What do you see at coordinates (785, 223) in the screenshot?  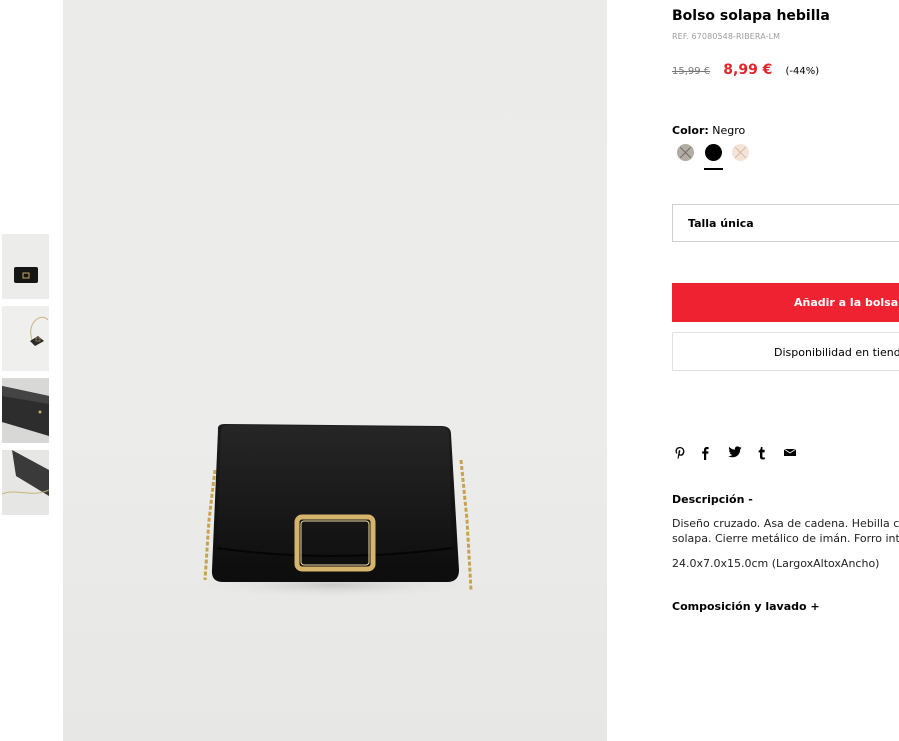 I see `size-selector: Talla única` at bounding box center [785, 223].